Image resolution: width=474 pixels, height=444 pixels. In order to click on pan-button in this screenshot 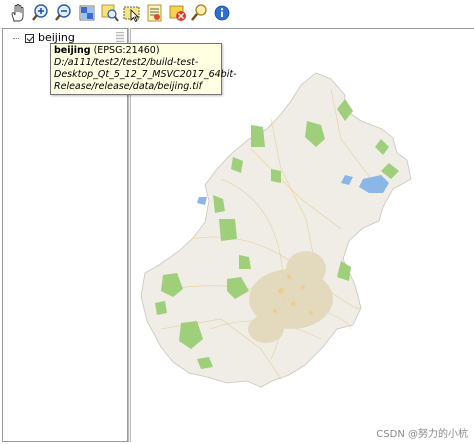, I will do `click(18, 13)`.